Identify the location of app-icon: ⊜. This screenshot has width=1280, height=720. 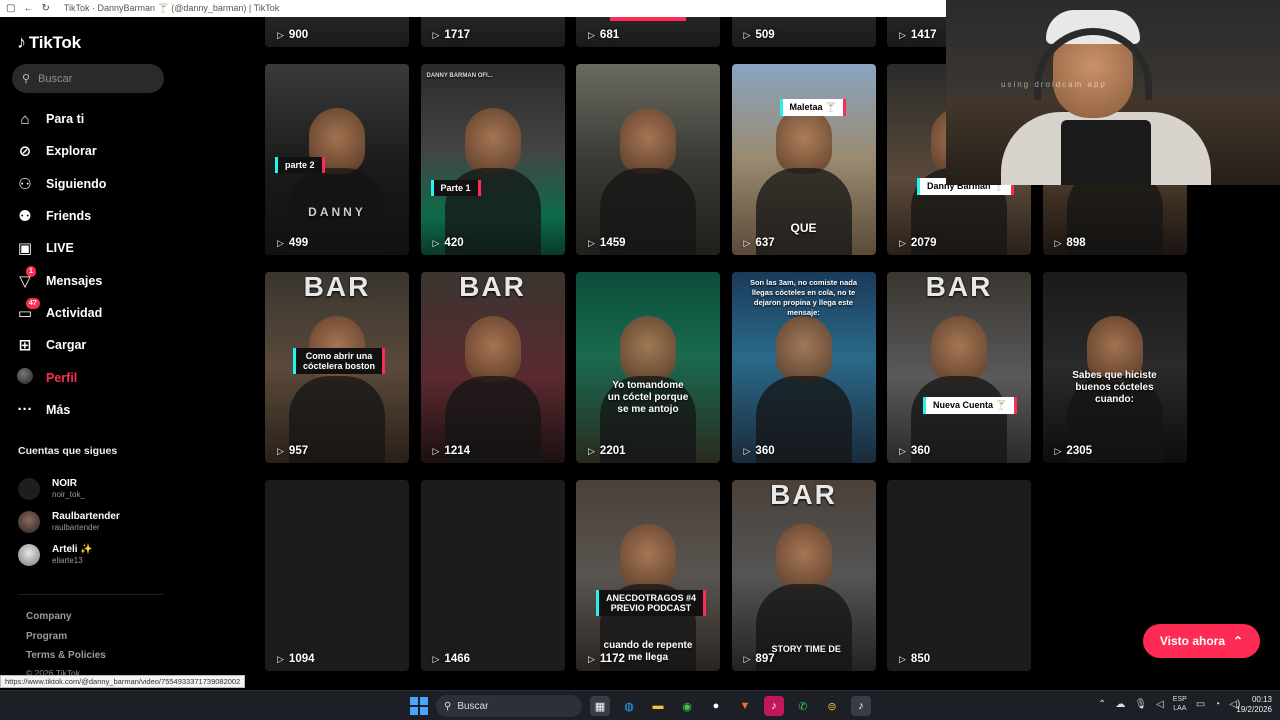
(832, 706).